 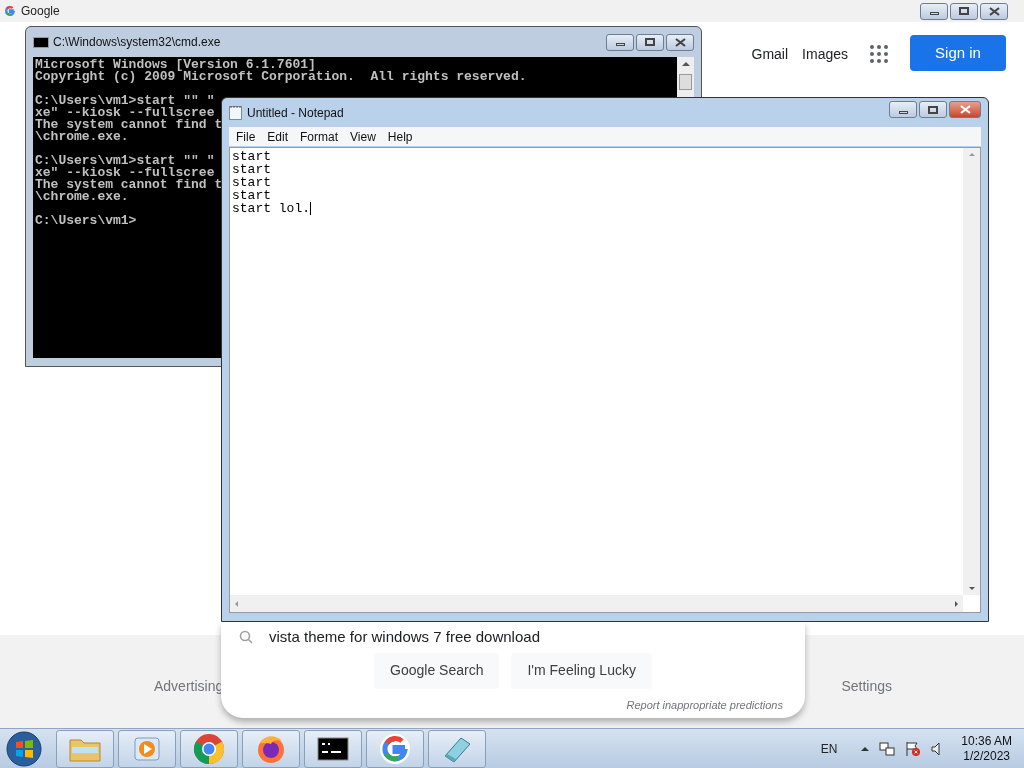 What do you see at coordinates (866, 686) in the screenshot?
I see `footer-link: Settings` at bounding box center [866, 686].